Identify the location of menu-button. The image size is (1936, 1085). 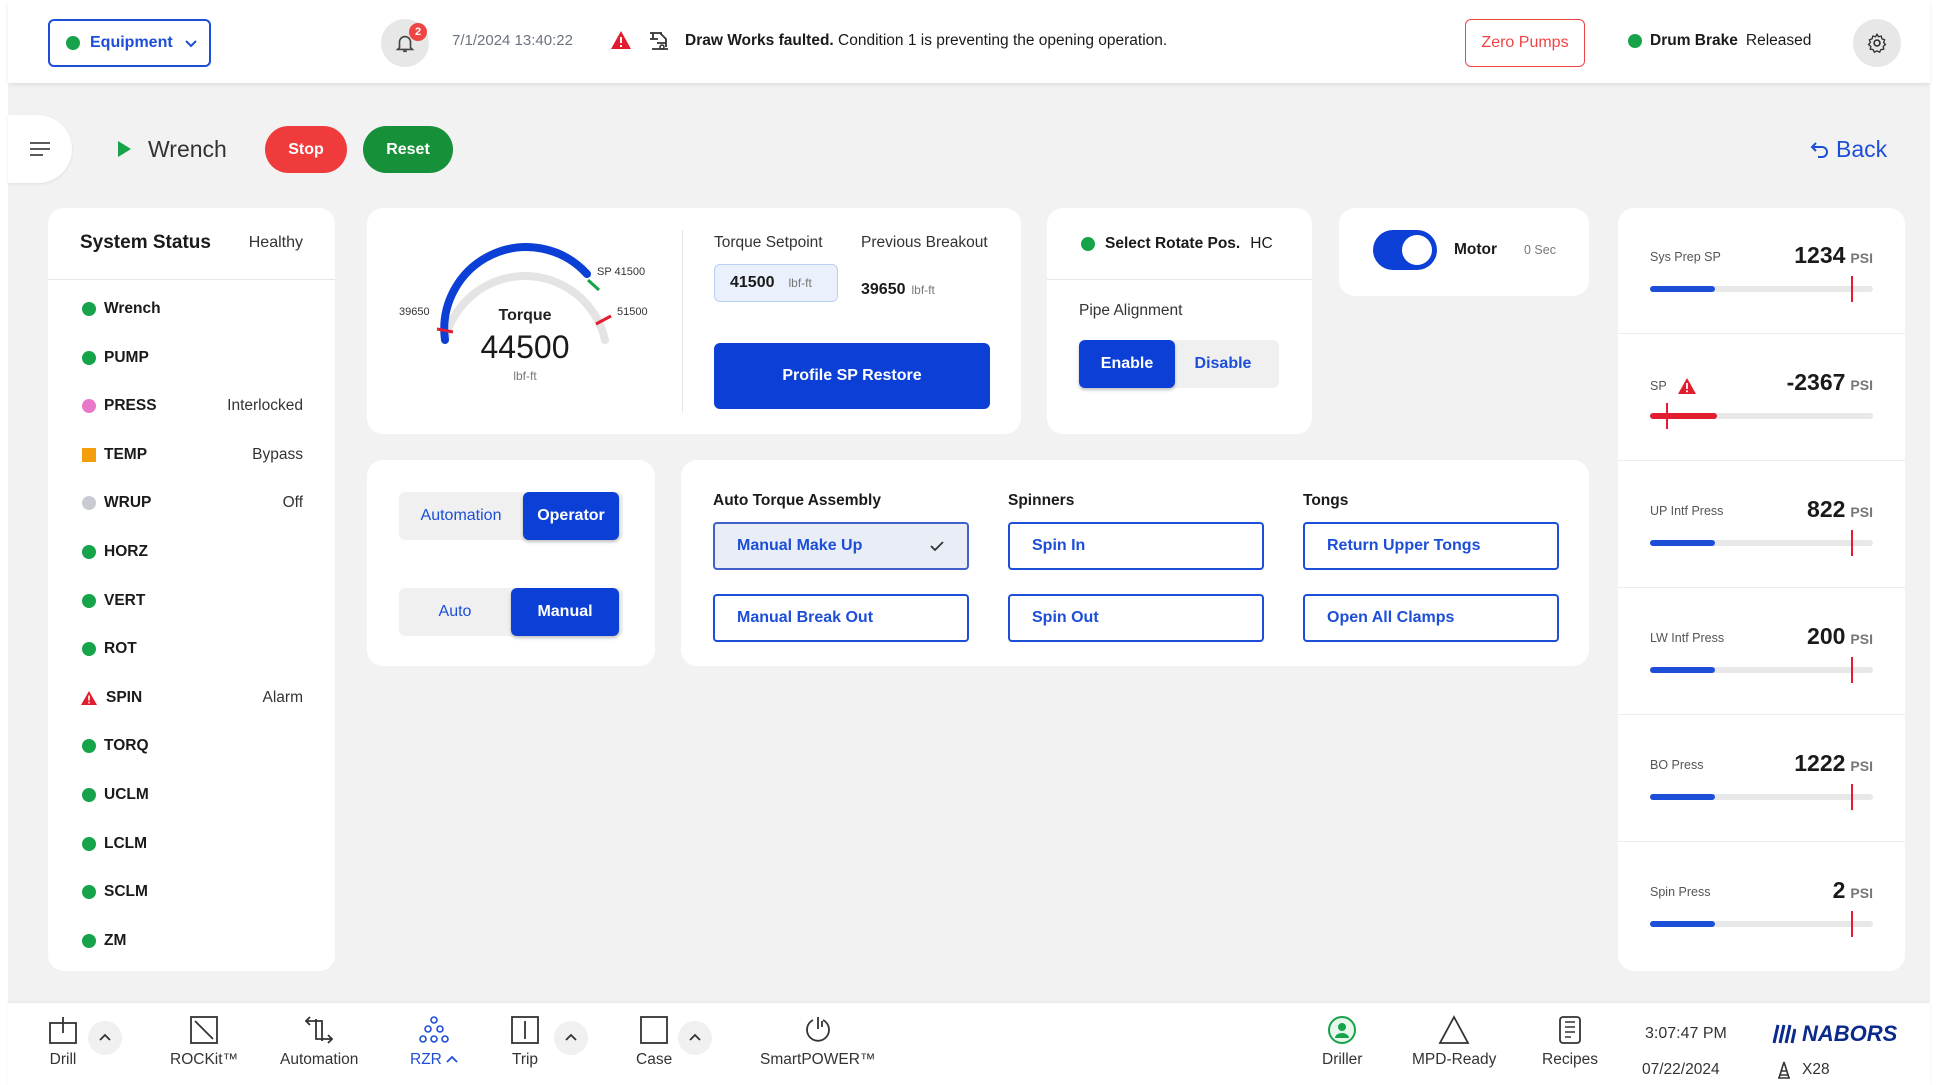
(40, 149).